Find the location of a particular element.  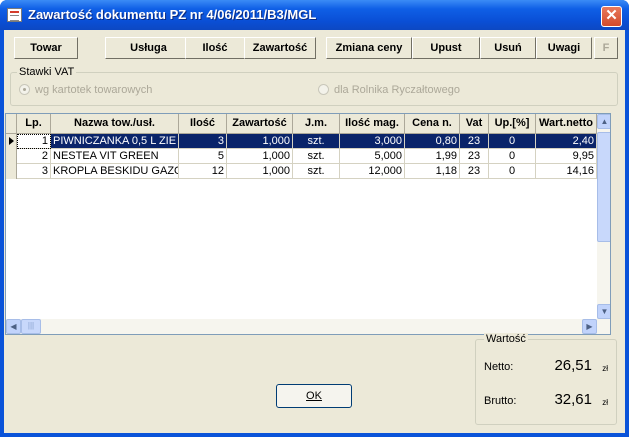

cell-price: 1,99 is located at coordinates (432, 156).